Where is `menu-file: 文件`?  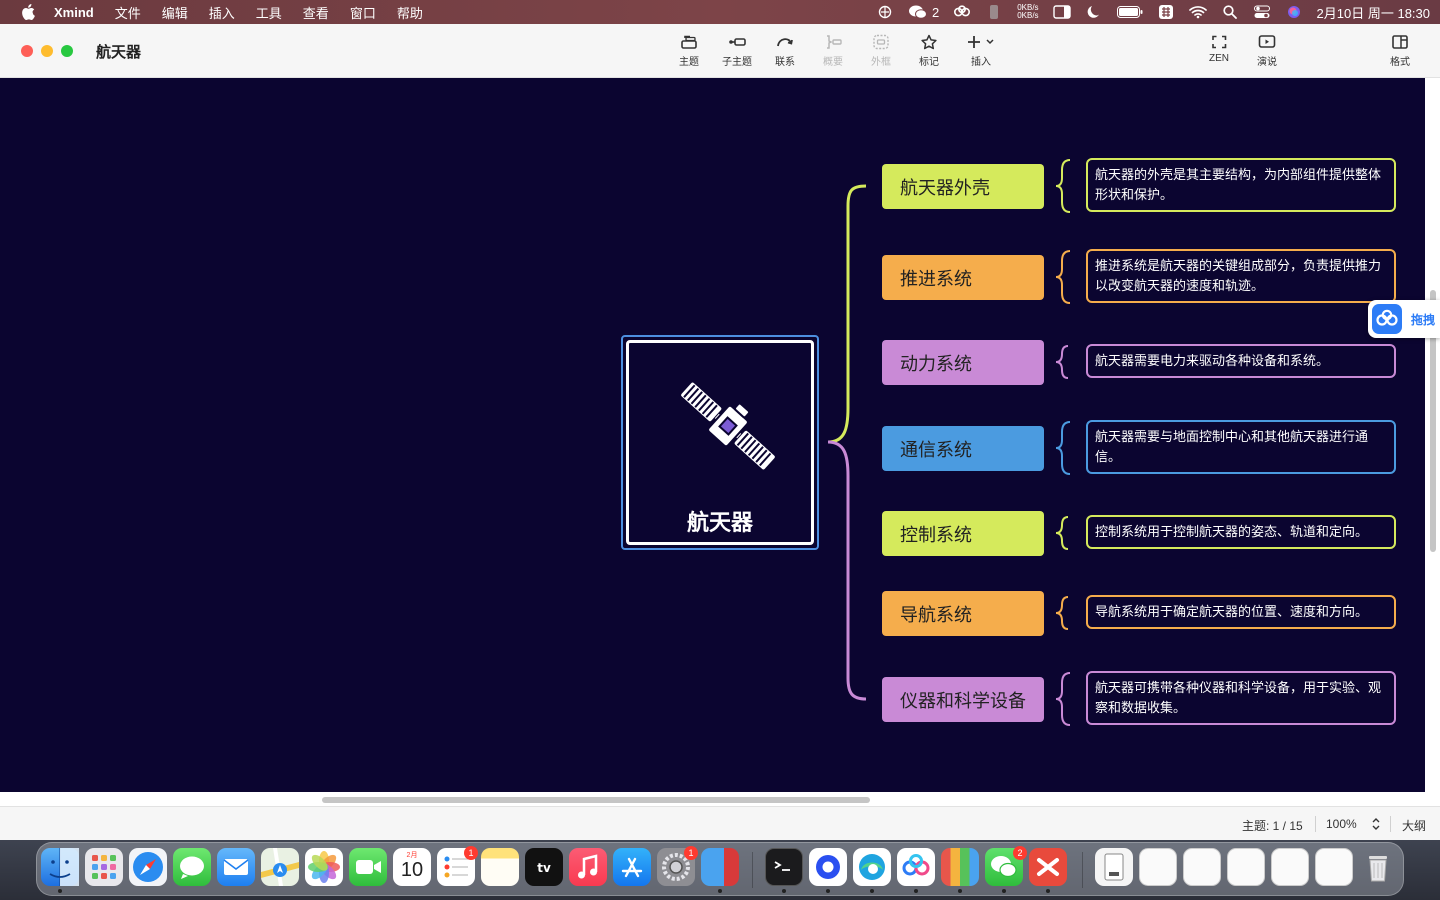 menu-file: 文件 is located at coordinates (128, 12).